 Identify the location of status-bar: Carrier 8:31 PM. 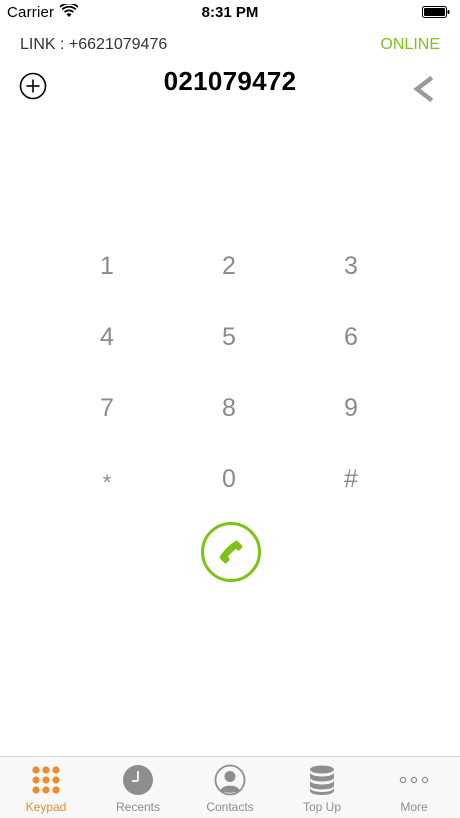
(230, 13).